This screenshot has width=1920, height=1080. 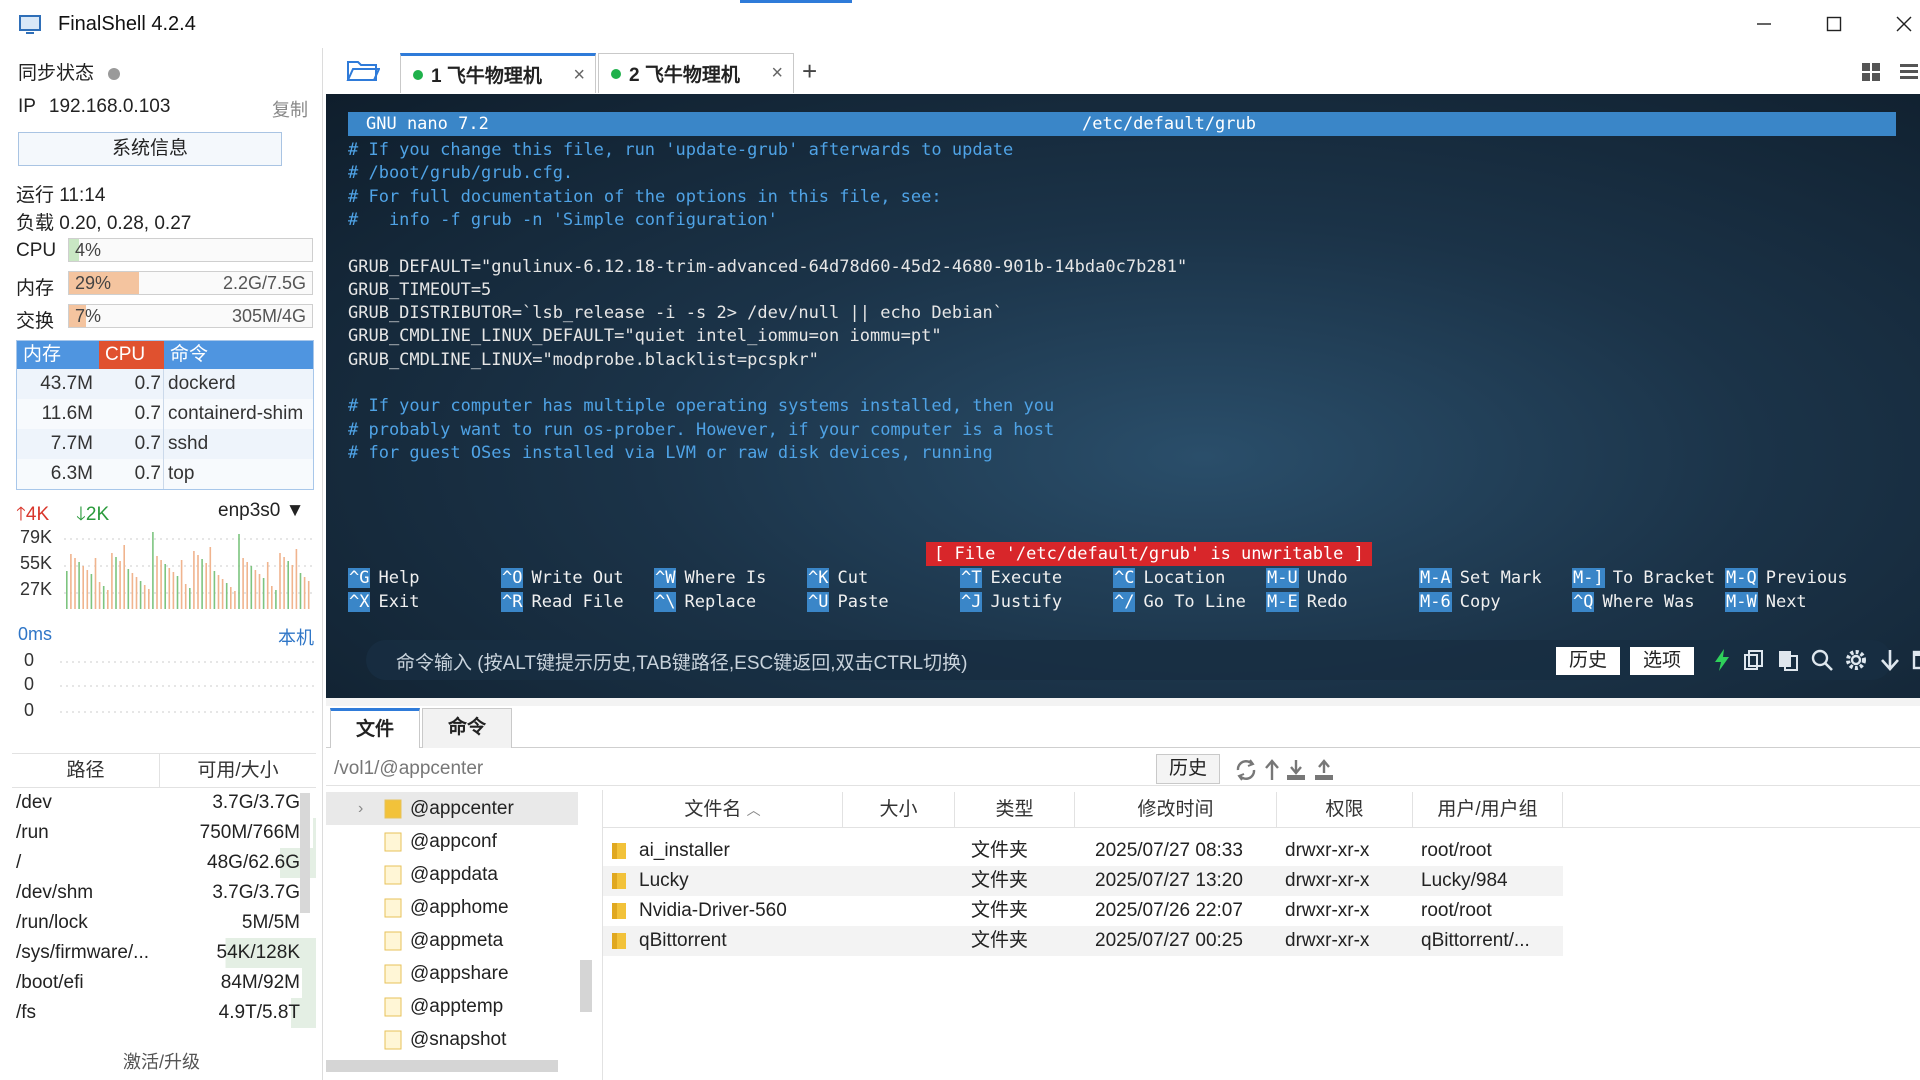 What do you see at coordinates (164, 863) in the screenshot?
I see `disk-row: / 48G/62.6G` at bounding box center [164, 863].